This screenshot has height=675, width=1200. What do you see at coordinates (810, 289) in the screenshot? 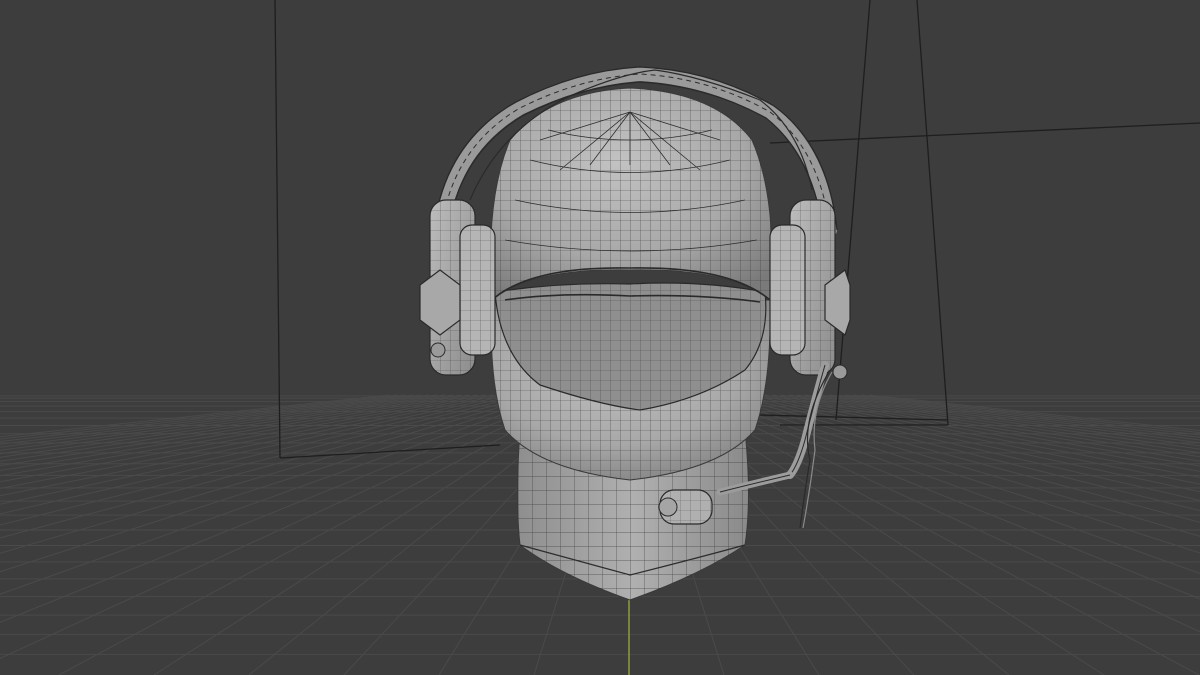
I see `right-ear-cup` at bounding box center [810, 289].